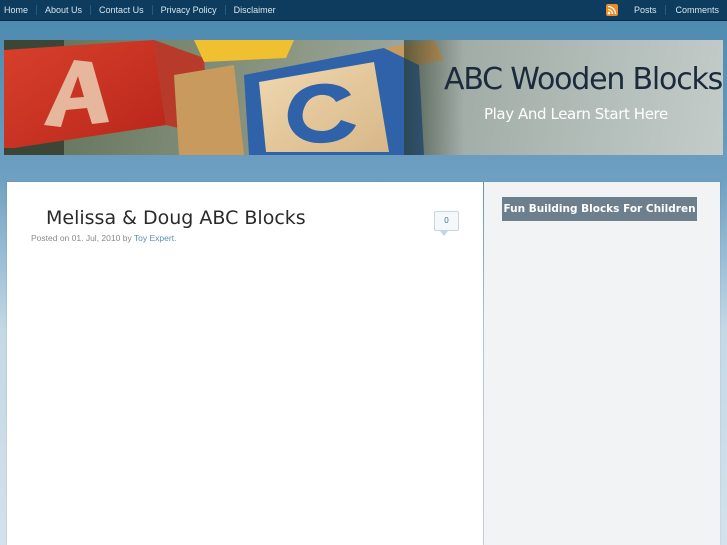 This screenshot has height=545, width=727. Describe the element at coordinates (50, 238) in the screenshot. I see `posted-on-label: Posted on` at that location.